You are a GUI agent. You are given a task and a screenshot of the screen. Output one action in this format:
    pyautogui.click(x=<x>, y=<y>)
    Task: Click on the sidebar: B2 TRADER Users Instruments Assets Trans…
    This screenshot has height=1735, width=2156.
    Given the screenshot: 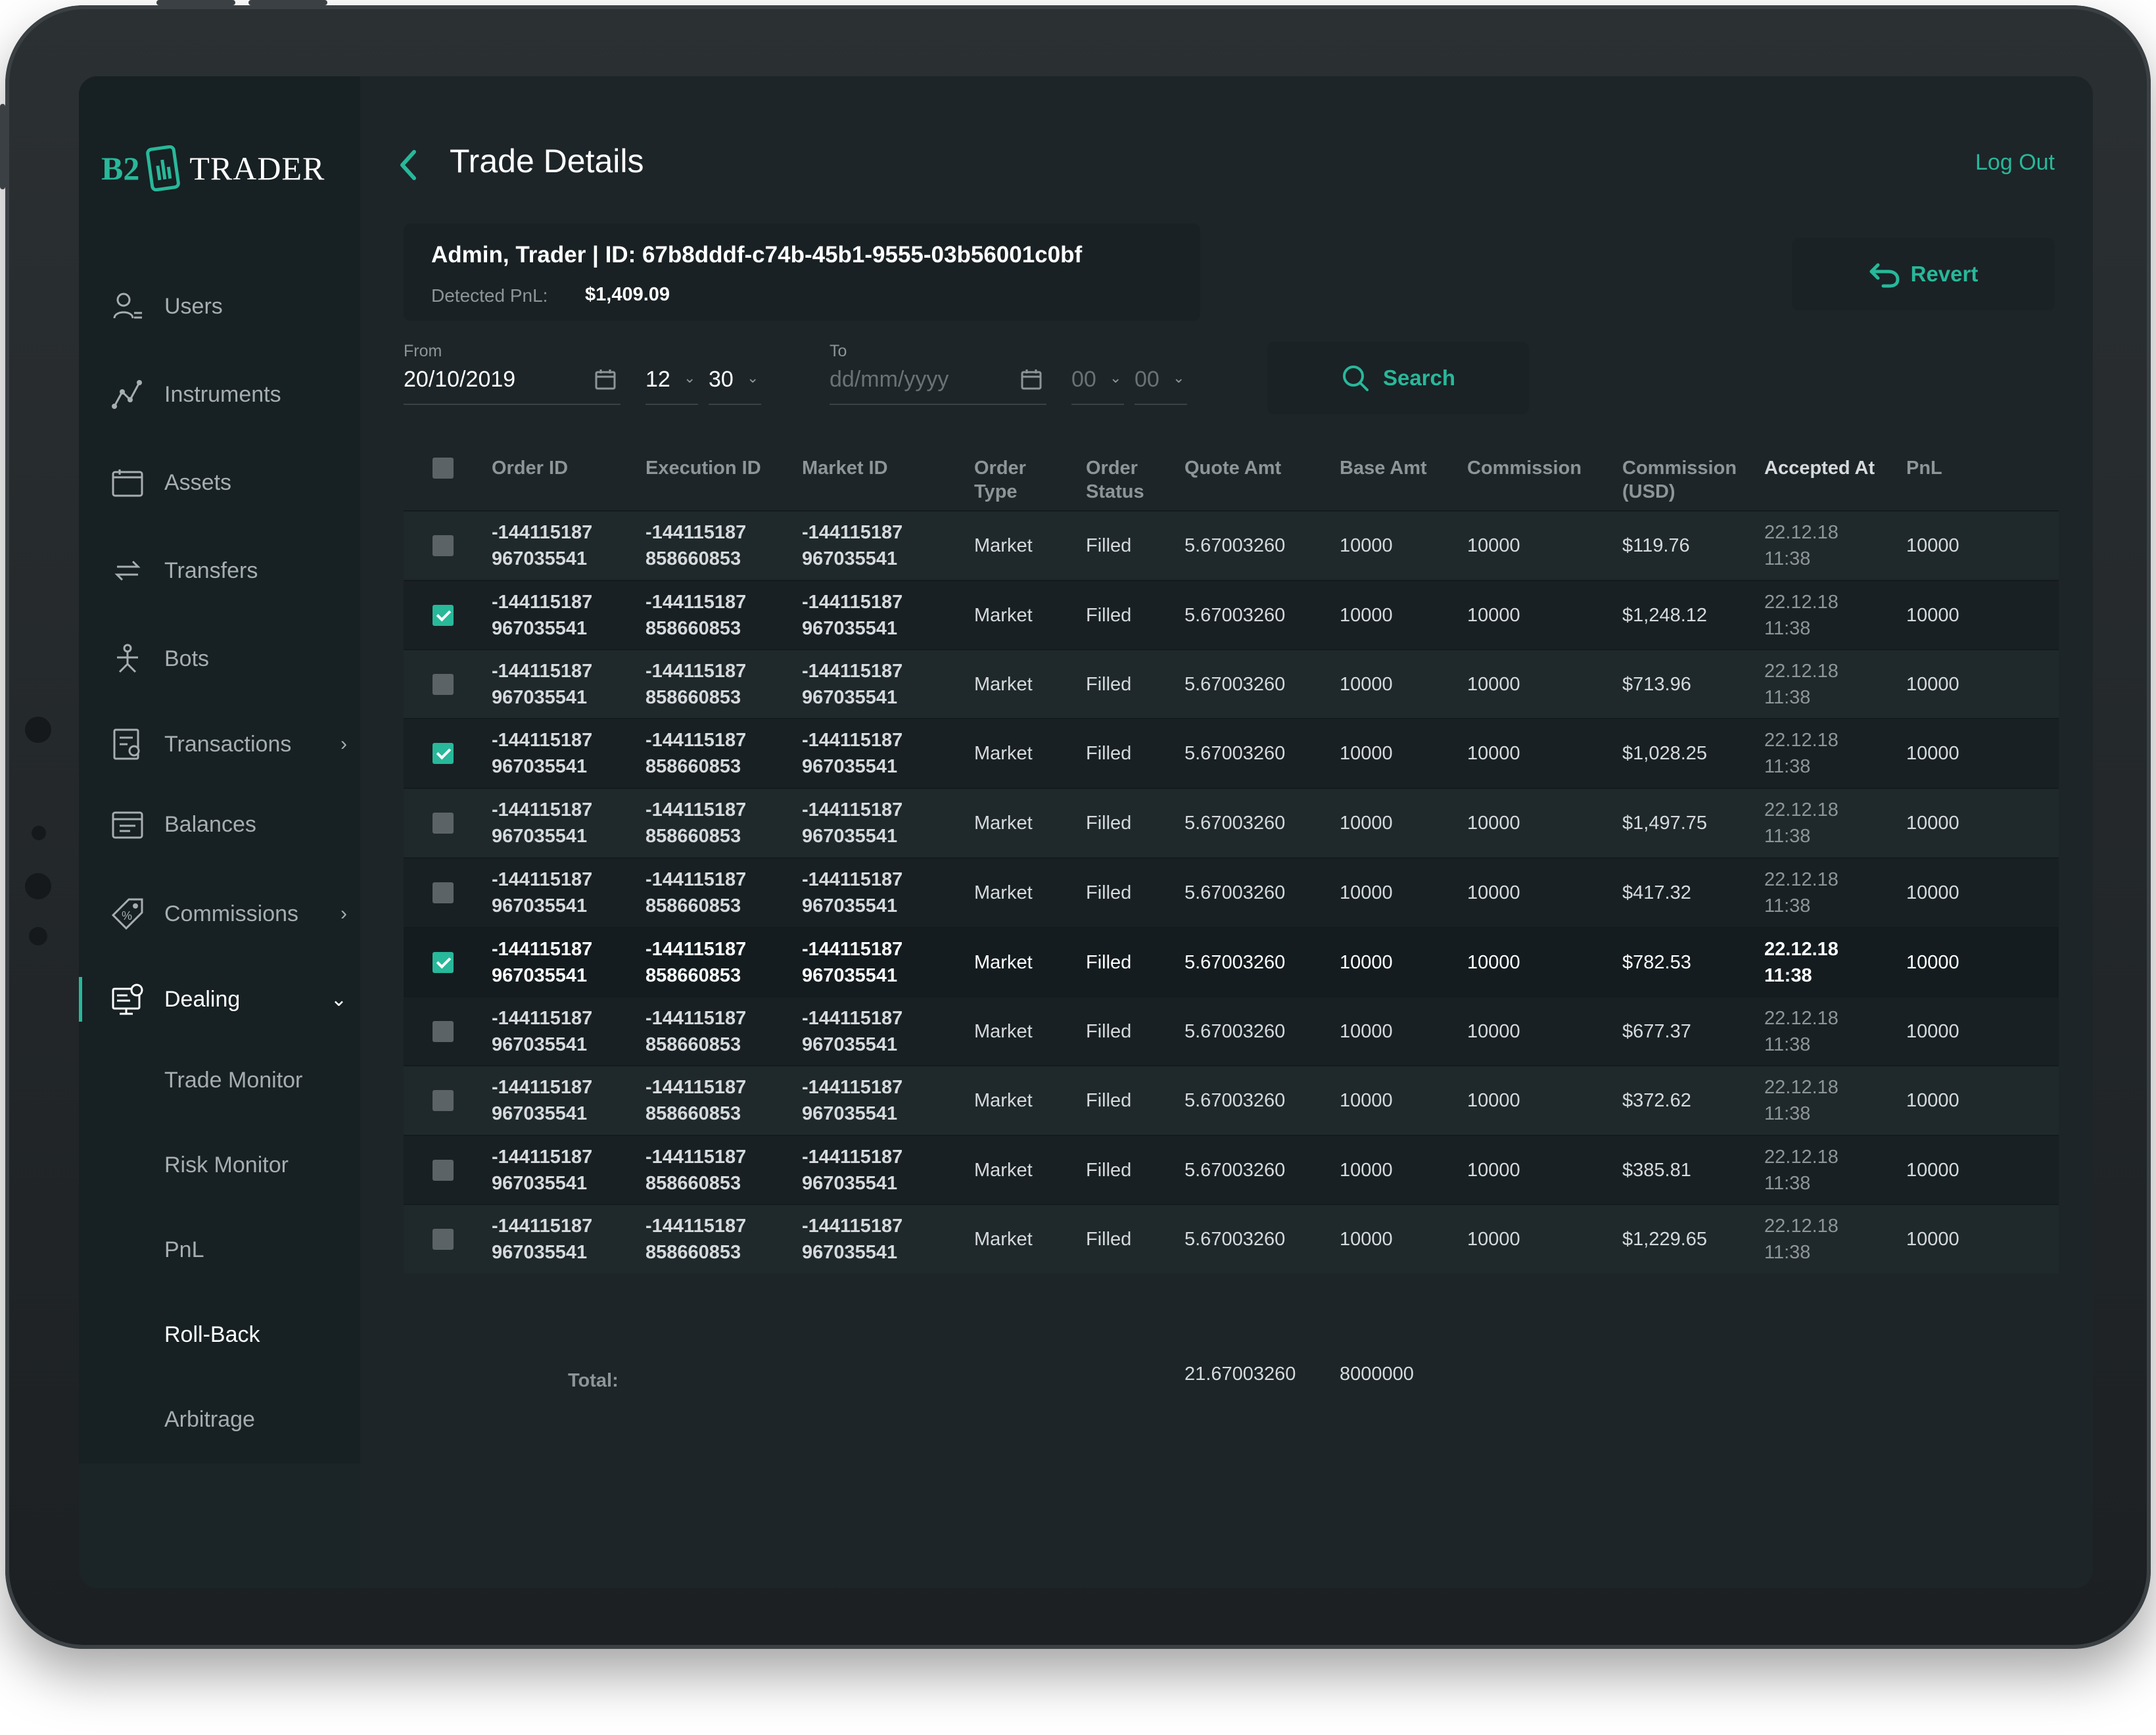 What is the action you would take?
    pyautogui.click(x=220, y=770)
    